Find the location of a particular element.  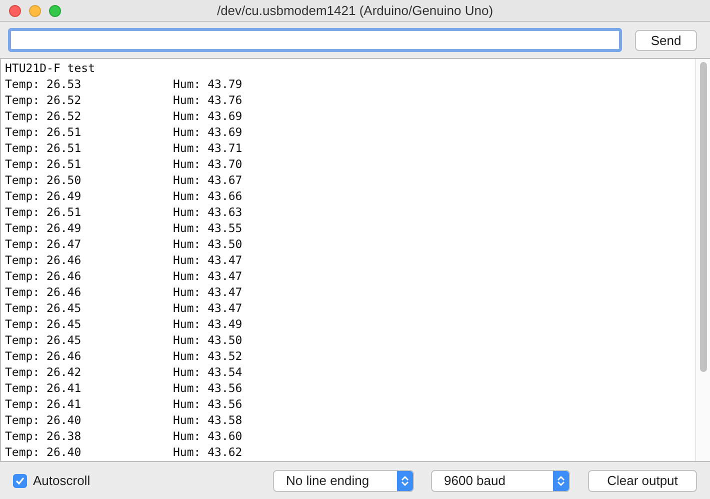

scrollbar is located at coordinates (702, 260).